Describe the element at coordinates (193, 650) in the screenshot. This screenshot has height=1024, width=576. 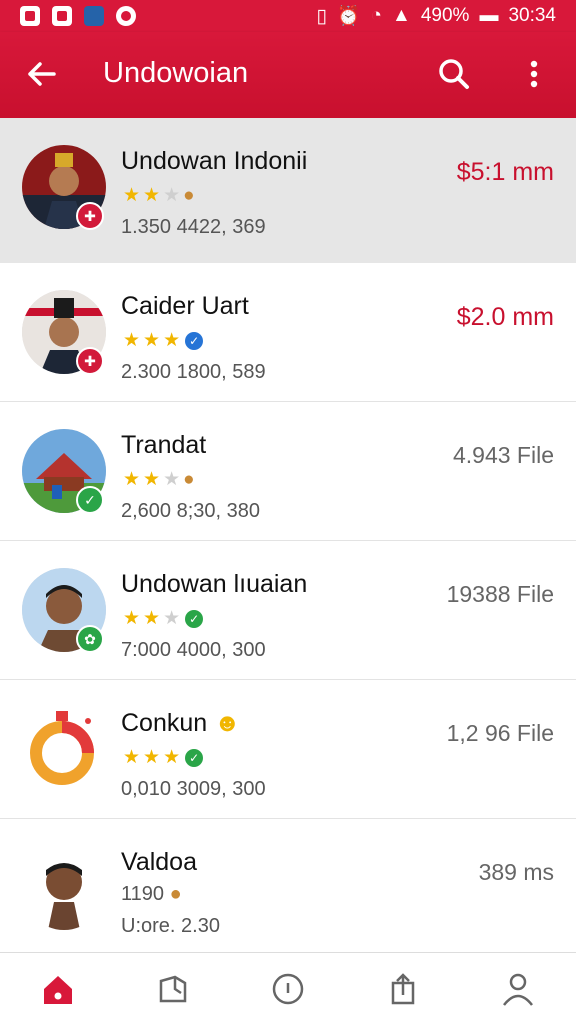
I see `item-stats: 7:000 4000, 300` at that location.